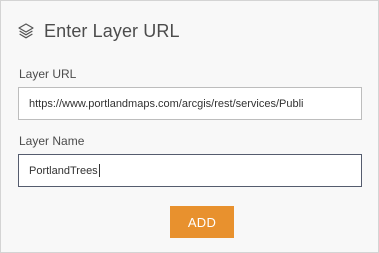 Image resolution: width=379 pixels, height=253 pixels. What do you see at coordinates (190, 170) in the screenshot?
I see `layer-name-input: PortlandTrees` at bounding box center [190, 170].